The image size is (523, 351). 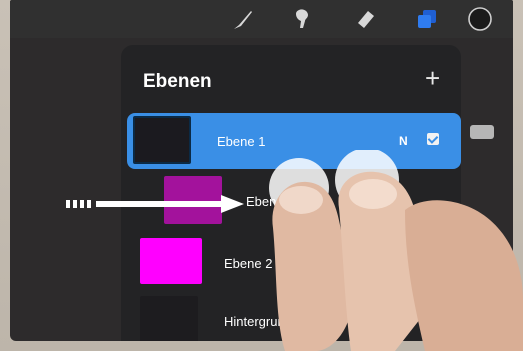 What do you see at coordinates (482, 132) in the screenshot?
I see `sidebar-slider-handle` at bounding box center [482, 132].